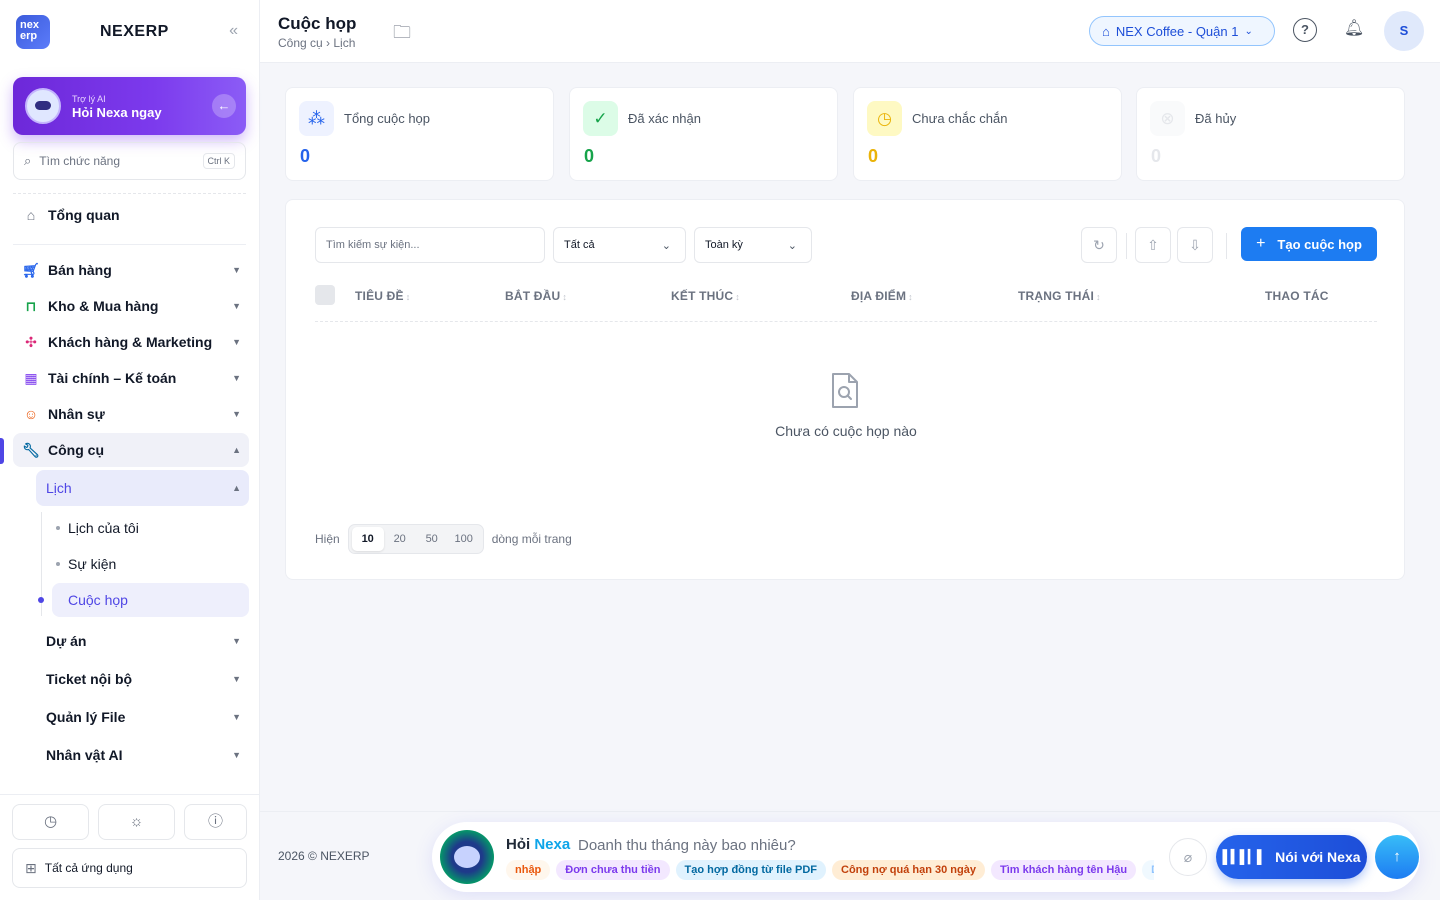 The image size is (1440, 900). What do you see at coordinates (43, 106) in the screenshot?
I see `robot-avatar-icon` at bounding box center [43, 106].